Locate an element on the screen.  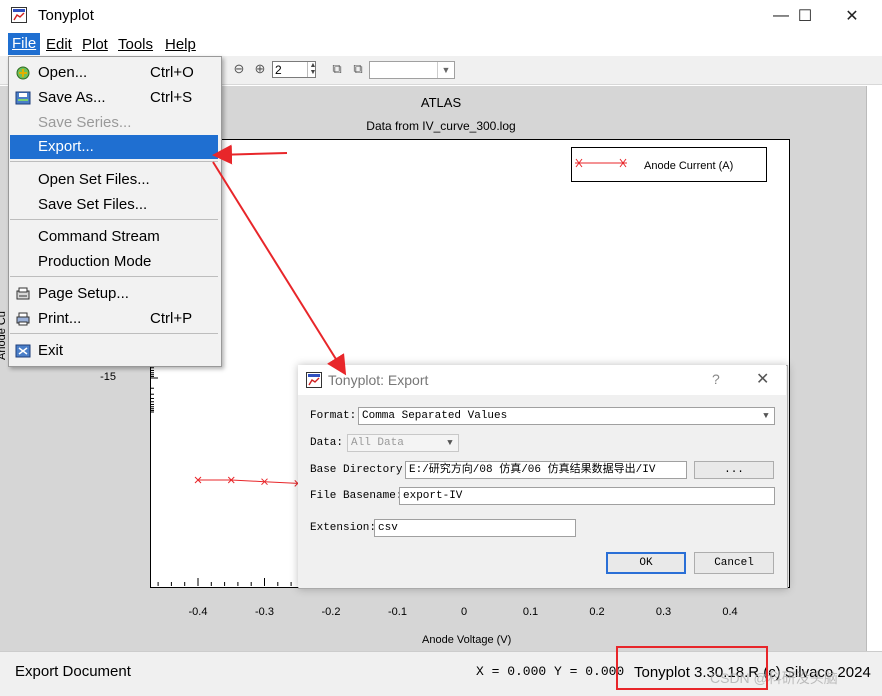
arrow-to-dialog is located at coordinates (279, 268).